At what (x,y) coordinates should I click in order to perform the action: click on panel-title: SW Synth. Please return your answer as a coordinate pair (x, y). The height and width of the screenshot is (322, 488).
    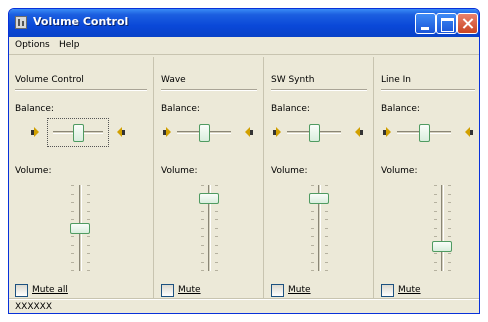
    Looking at the image, I should click on (293, 80).